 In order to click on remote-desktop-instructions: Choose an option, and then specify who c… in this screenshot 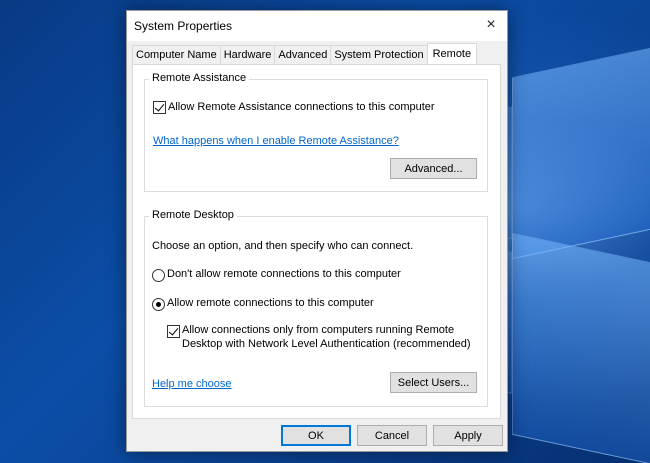, I will do `click(283, 246)`.